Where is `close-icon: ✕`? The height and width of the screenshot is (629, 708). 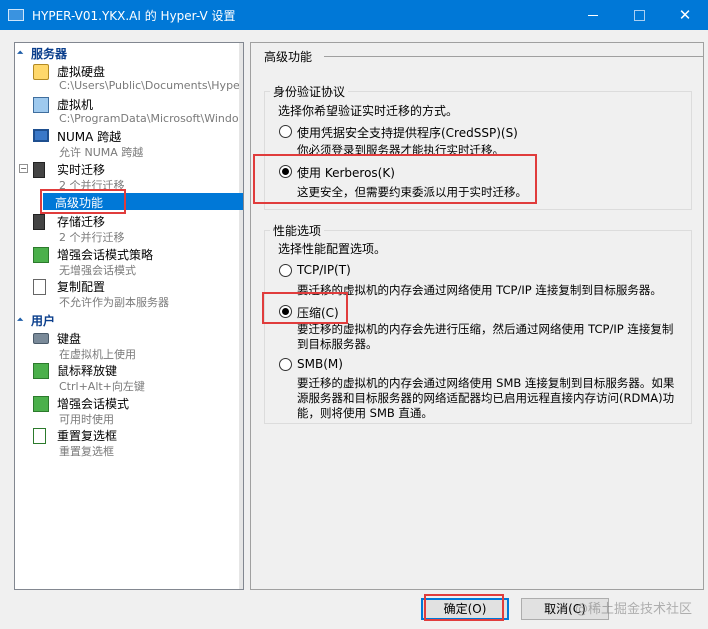
close-icon: ✕ is located at coordinates (685, 15).